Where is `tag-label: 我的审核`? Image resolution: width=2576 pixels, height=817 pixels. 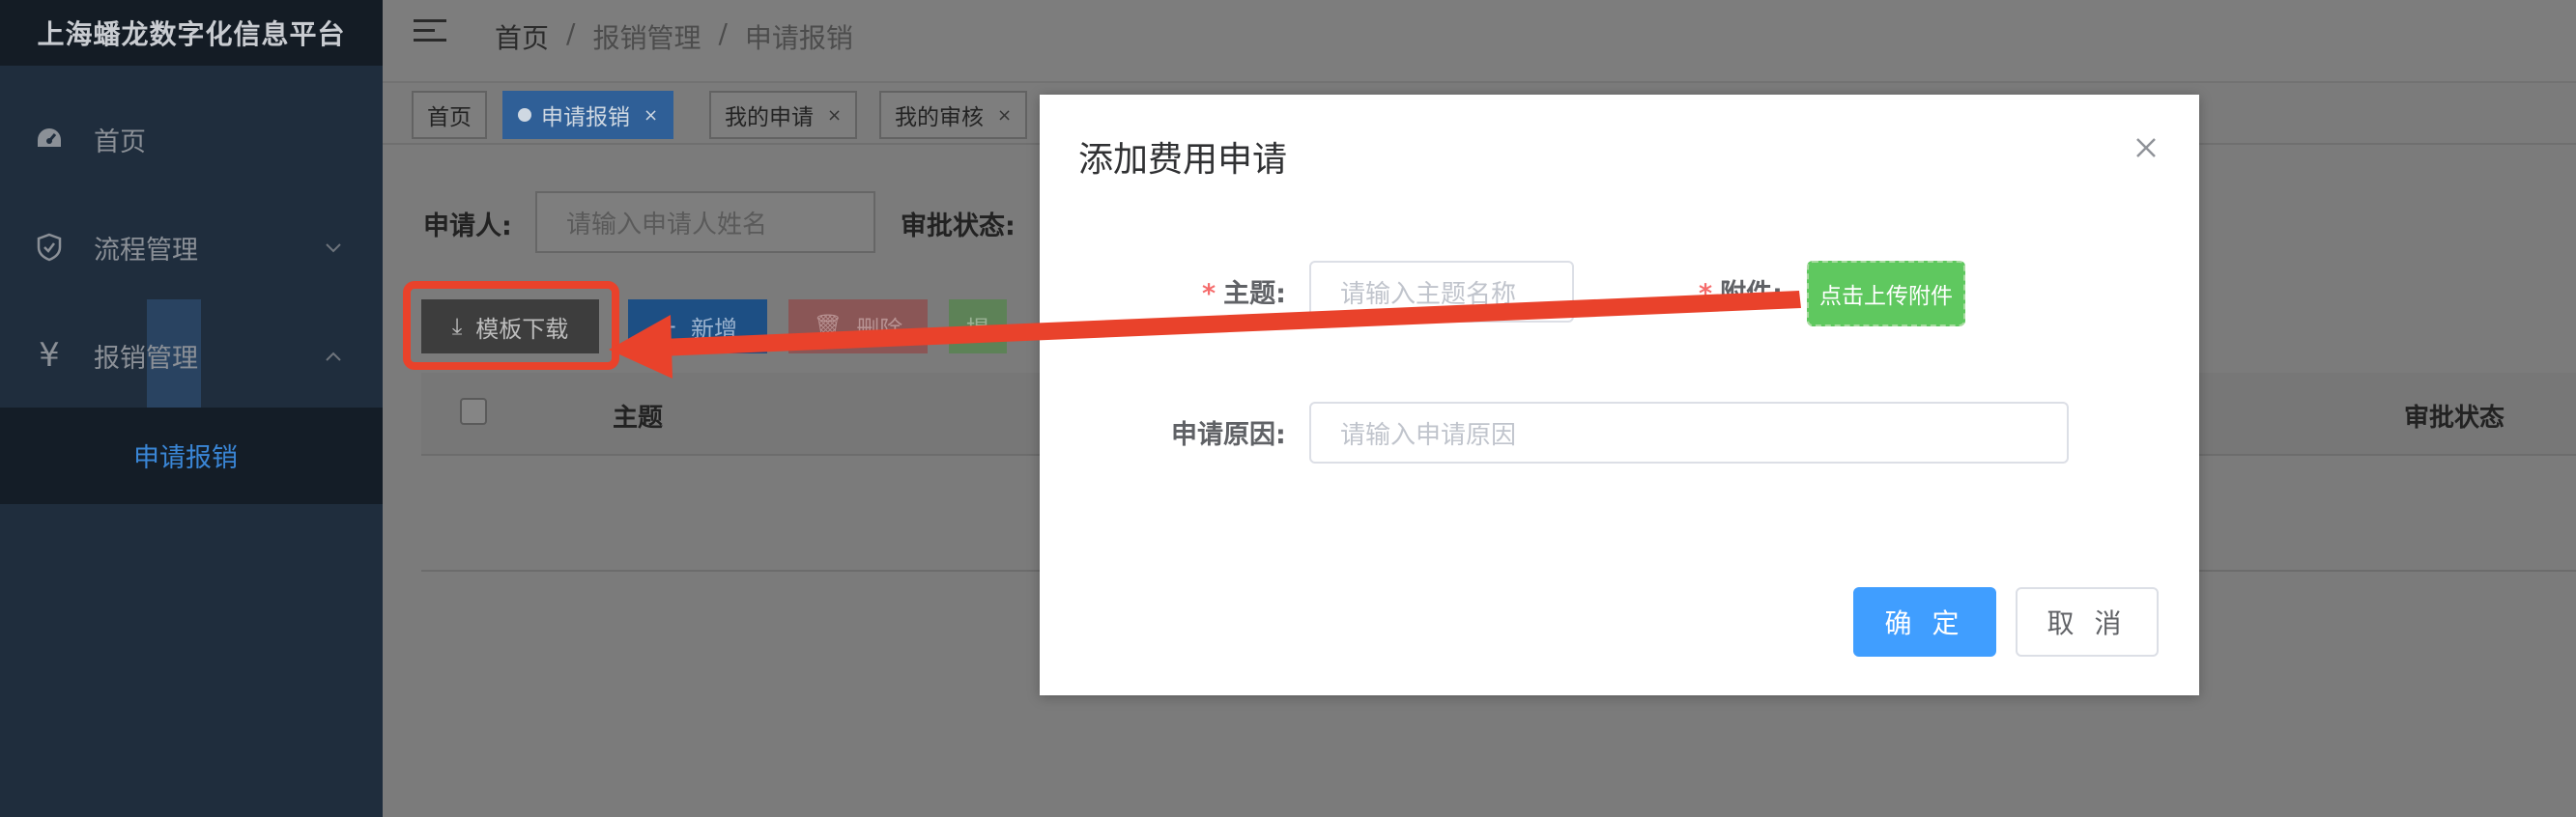 tag-label: 我的审核 is located at coordinates (940, 117).